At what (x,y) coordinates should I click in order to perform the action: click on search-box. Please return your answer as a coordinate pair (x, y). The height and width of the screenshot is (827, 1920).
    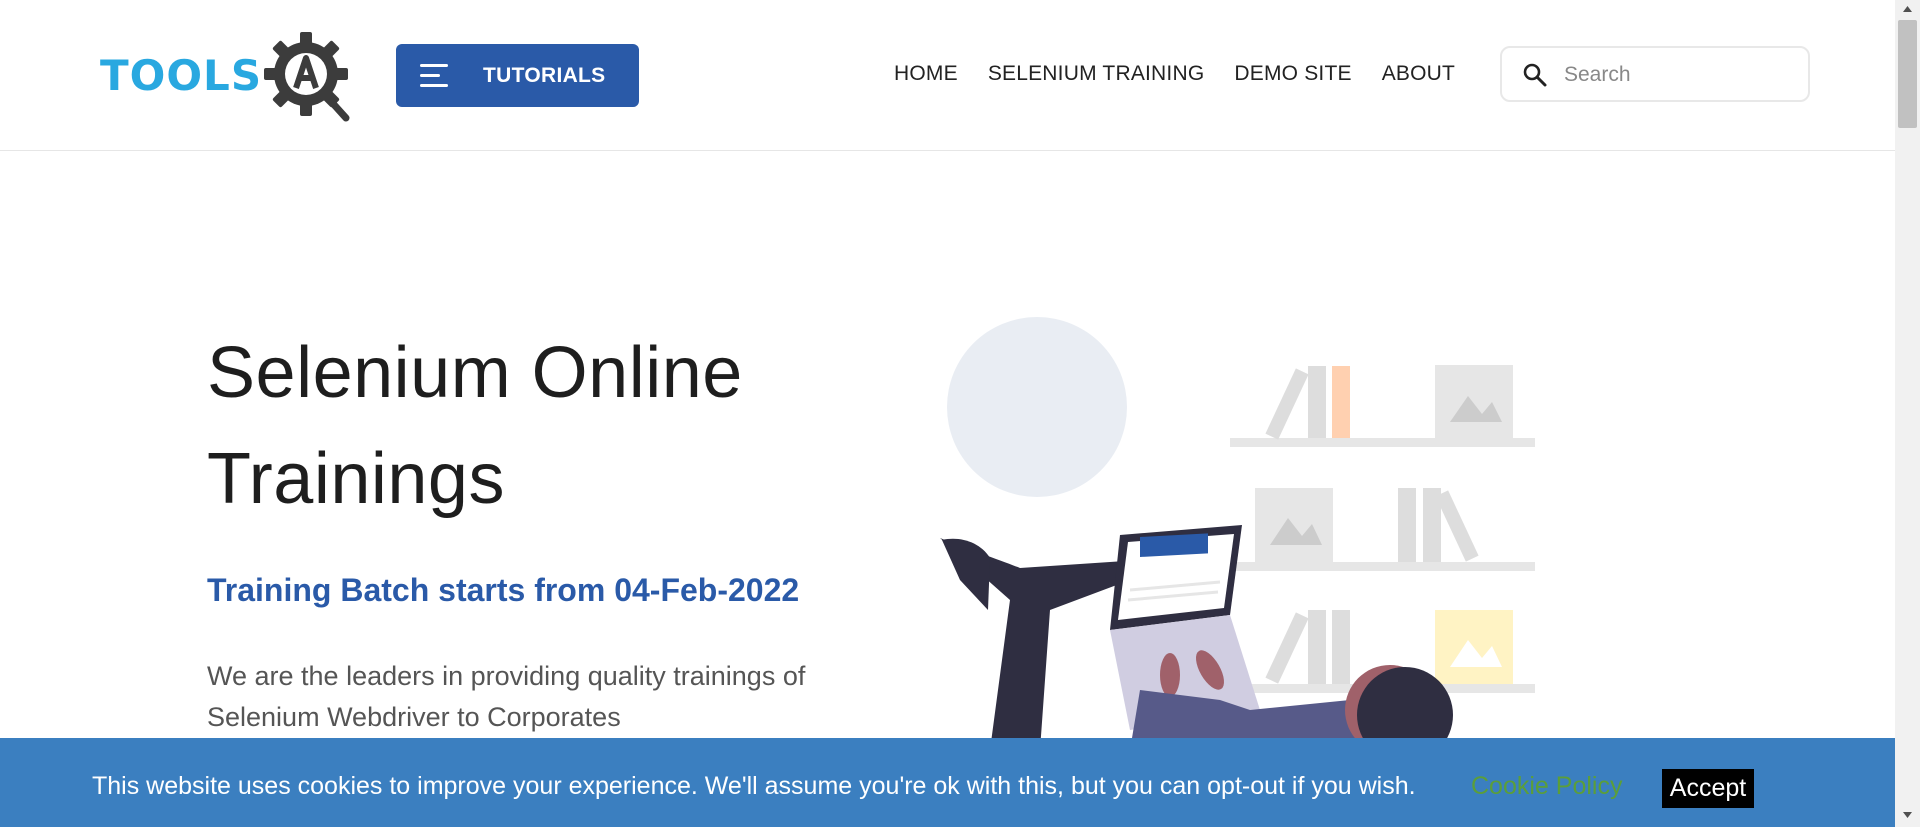
    Looking at the image, I should click on (1655, 74).